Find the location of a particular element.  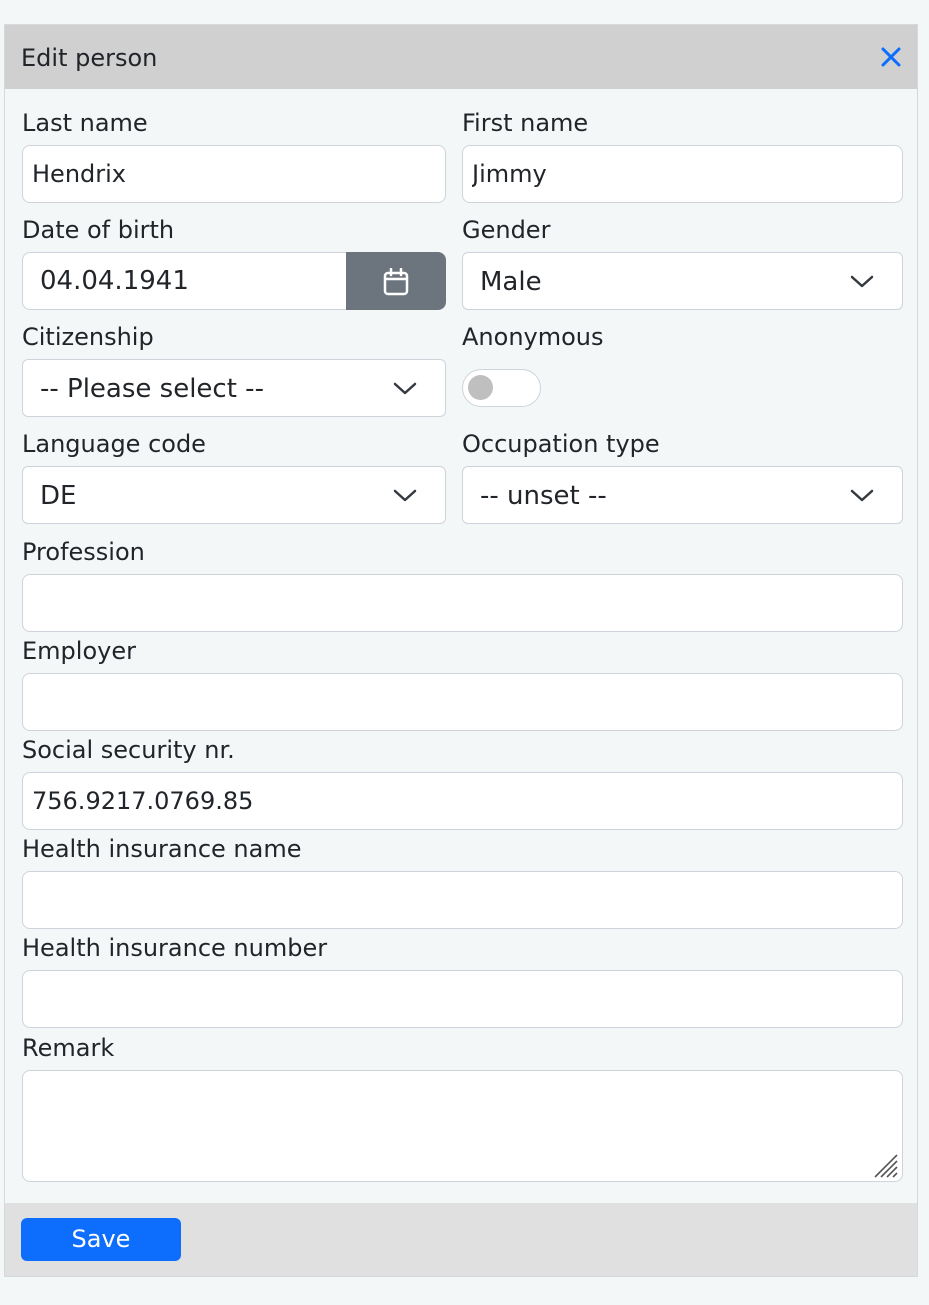

profession-label: Profession is located at coordinates (83, 552).